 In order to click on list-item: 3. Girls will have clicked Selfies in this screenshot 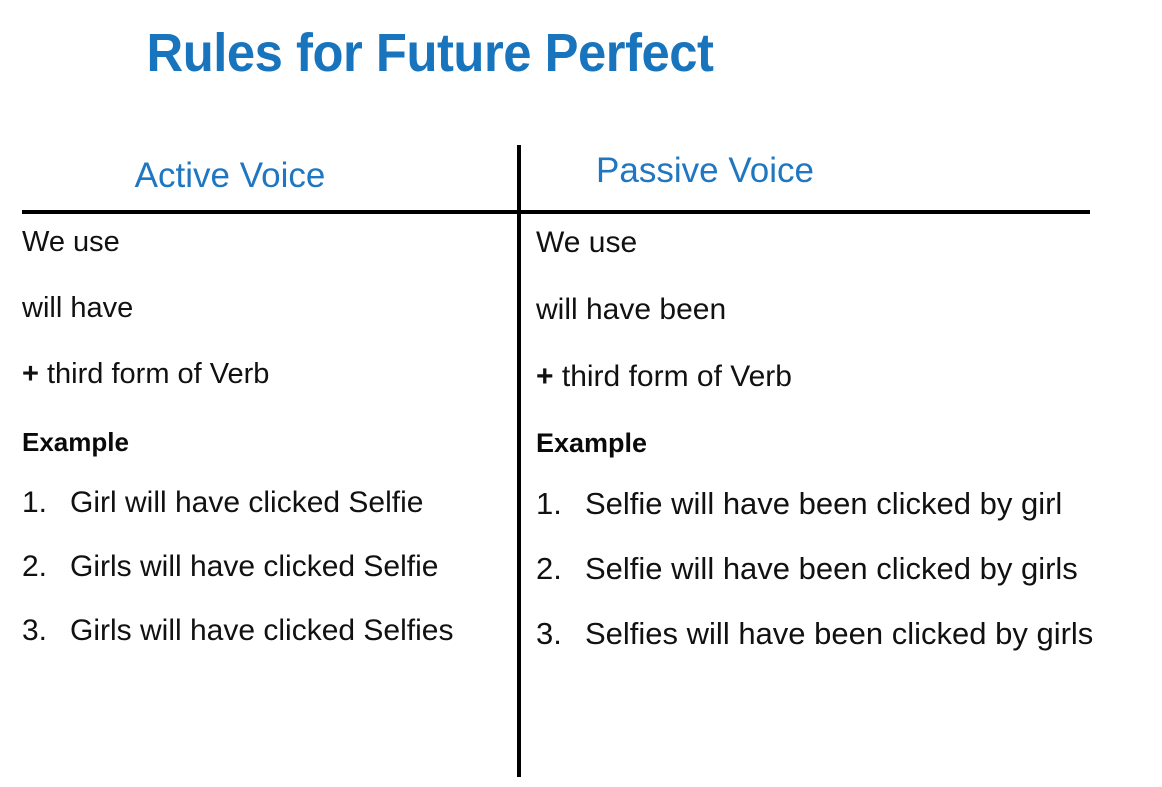, I will do `click(262, 631)`.